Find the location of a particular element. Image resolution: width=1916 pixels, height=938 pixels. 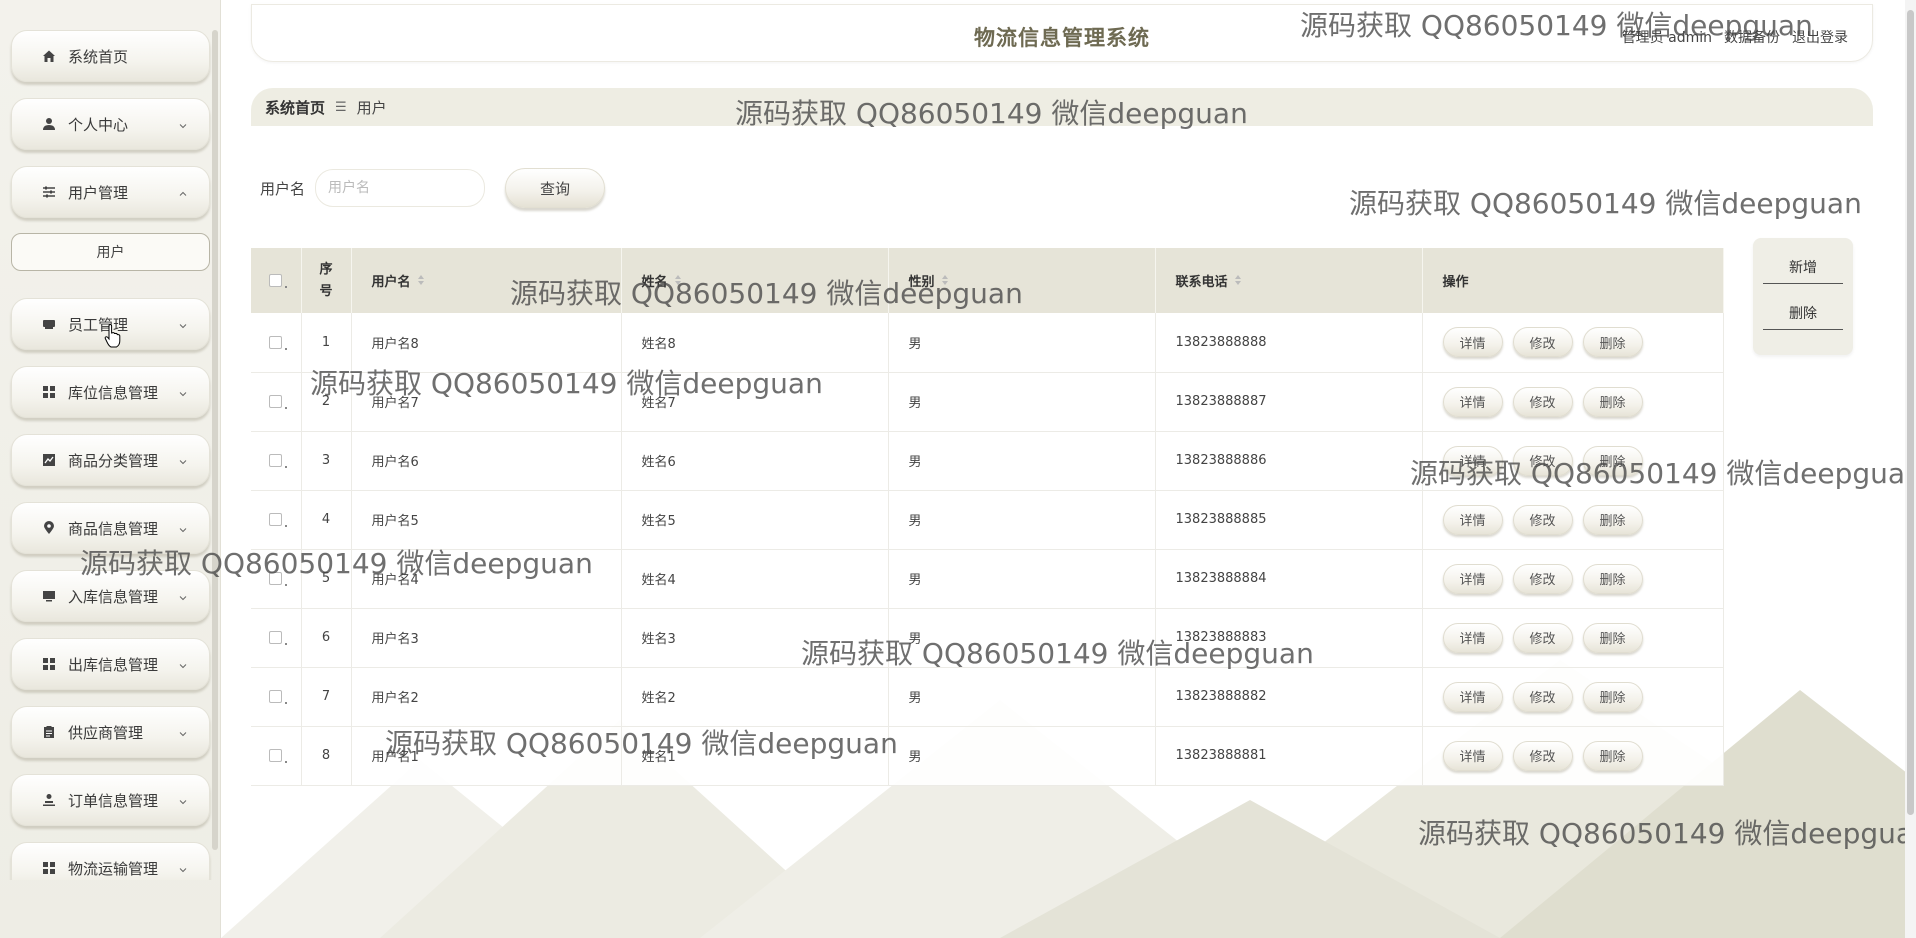

query-button: 查询 is located at coordinates (555, 188).